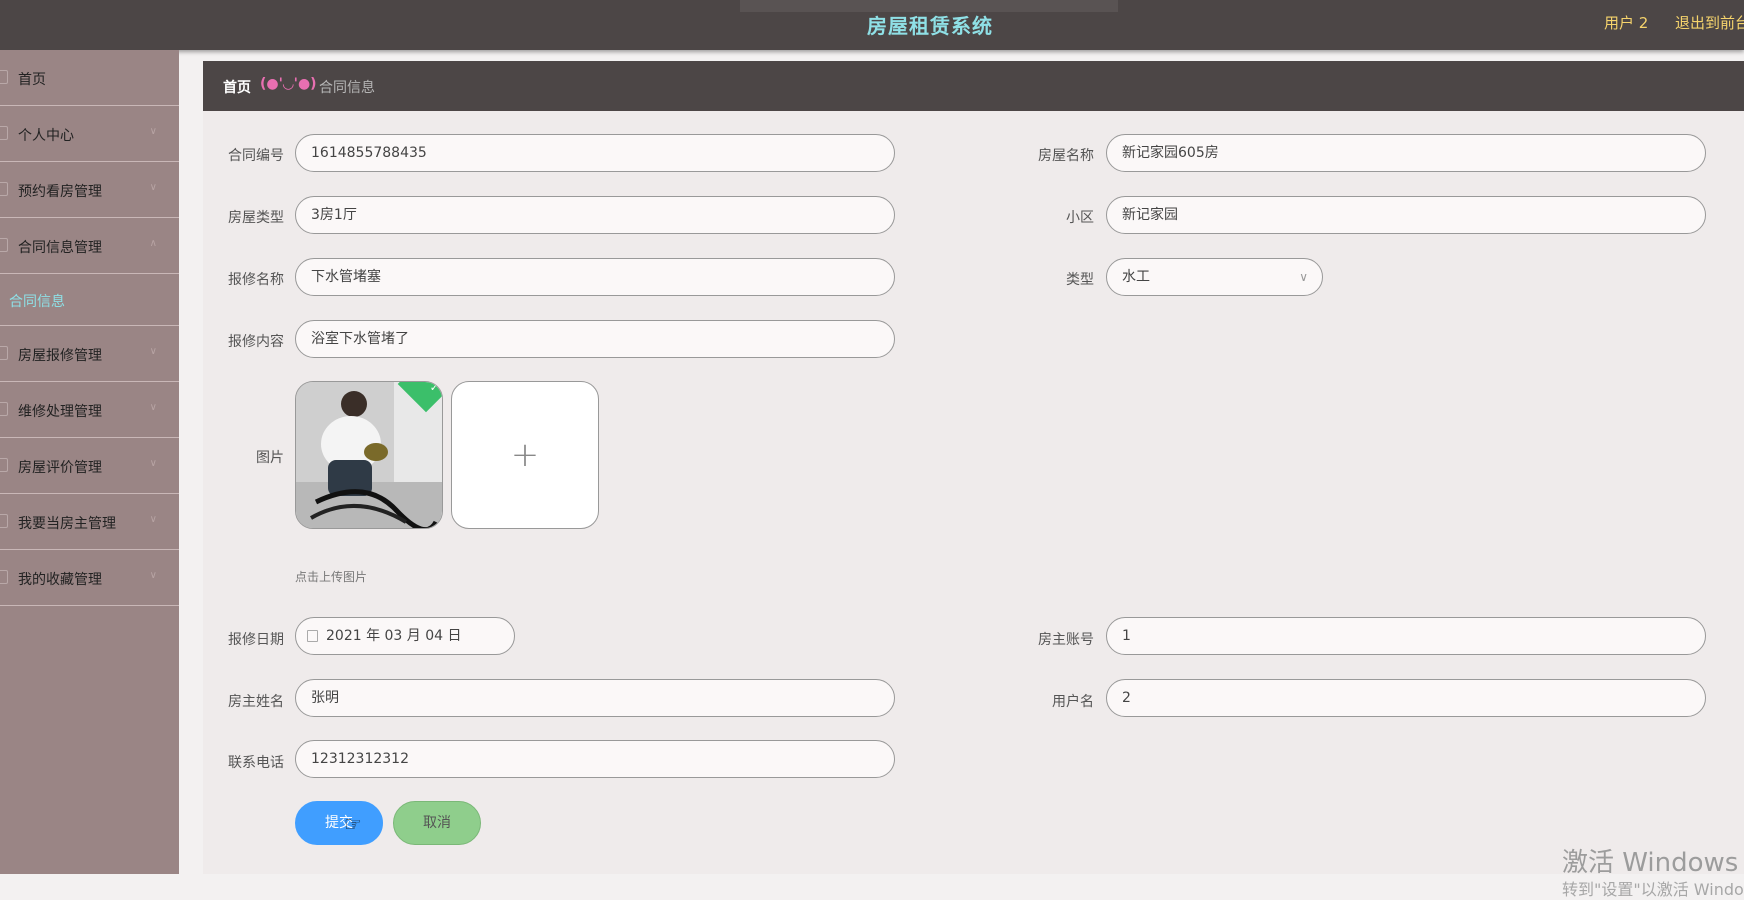 The width and height of the screenshot is (1744, 900). I want to click on home-icon, so click(4, 77).